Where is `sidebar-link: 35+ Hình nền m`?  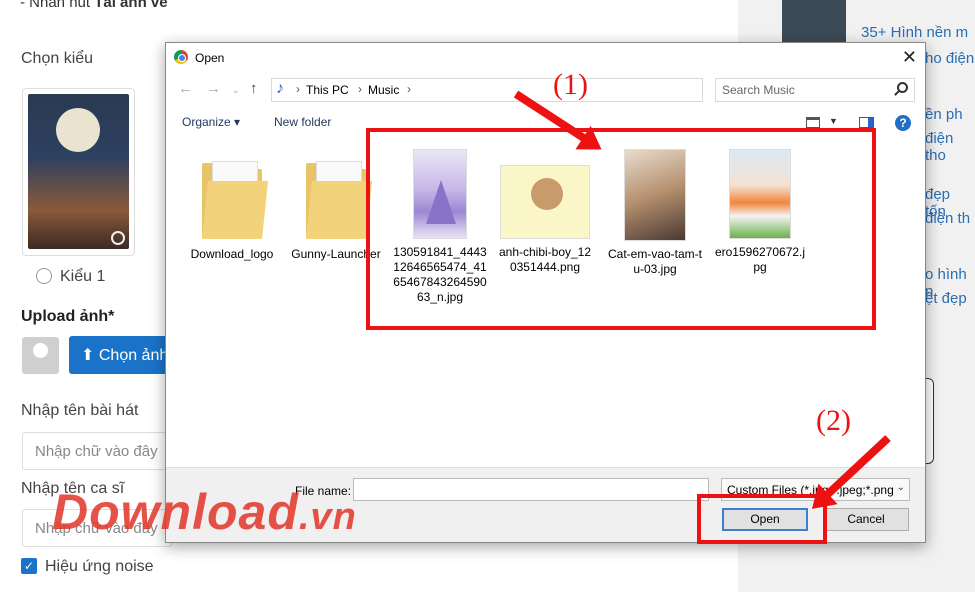
sidebar-link: 35+ Hình nền m is located at coordinates (914, 32).